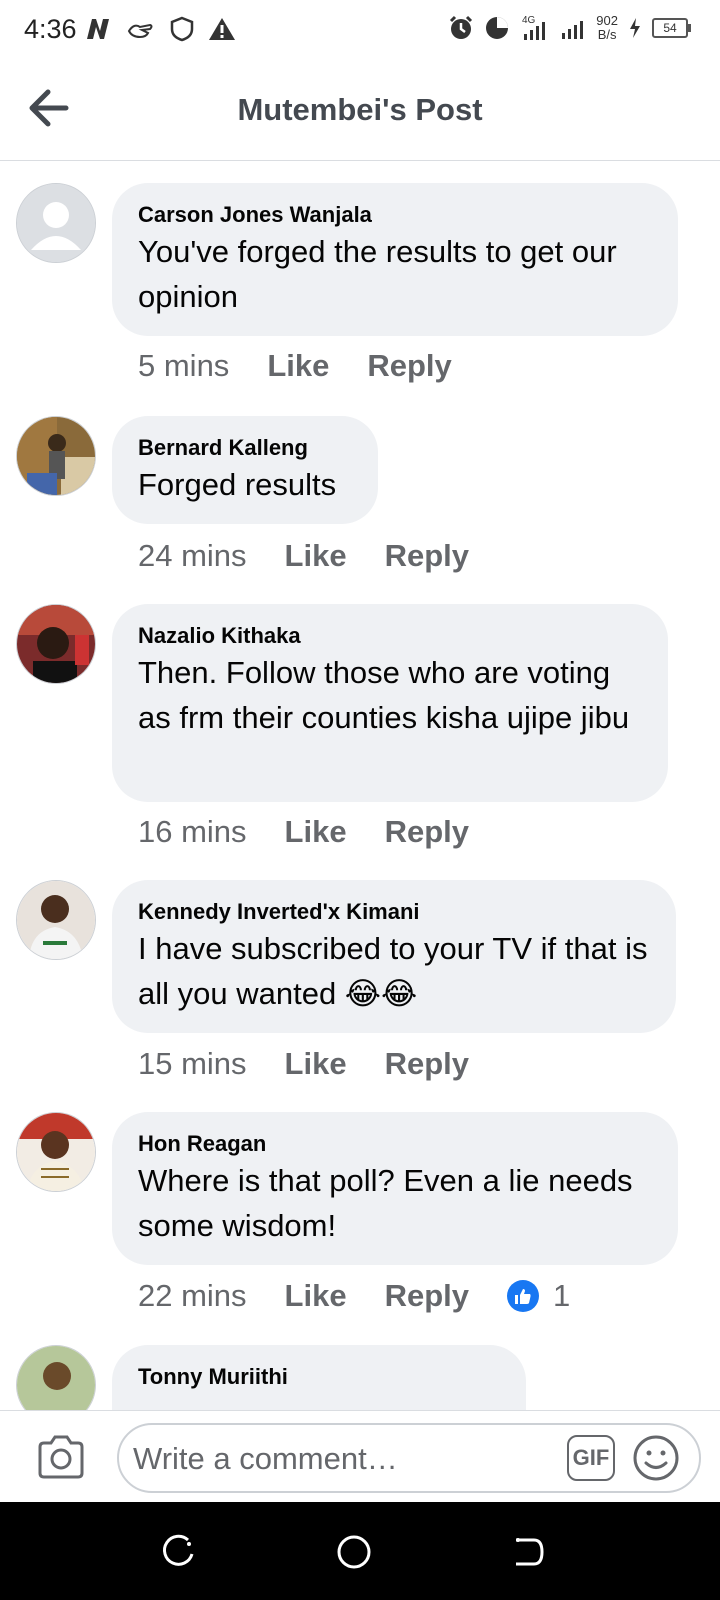 This screenshot has height=1600, width=720. I want to click on page-title: Mutembei's Post, so click(360, 109).